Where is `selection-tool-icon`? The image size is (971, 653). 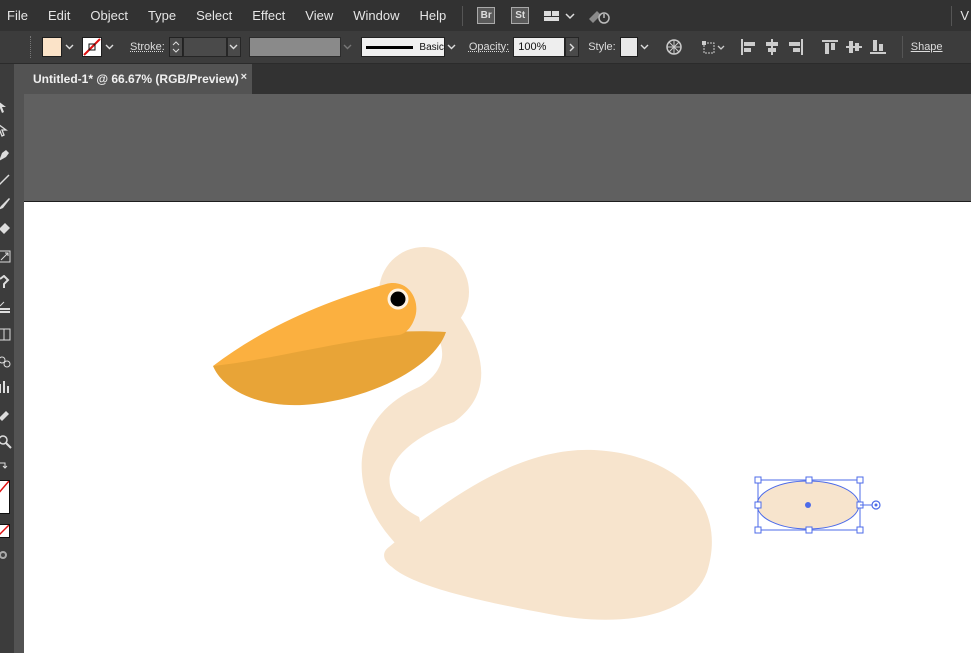
selection-tool-icon is located at coordinates (6, 107).